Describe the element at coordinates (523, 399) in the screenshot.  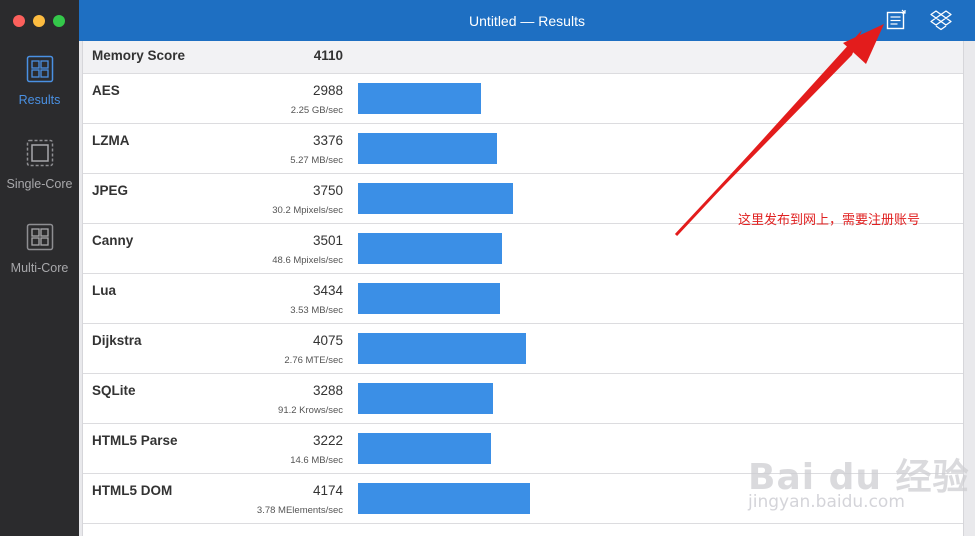
I see `table-row: SQLite 3288 91.2 Krows/sec` at that location.